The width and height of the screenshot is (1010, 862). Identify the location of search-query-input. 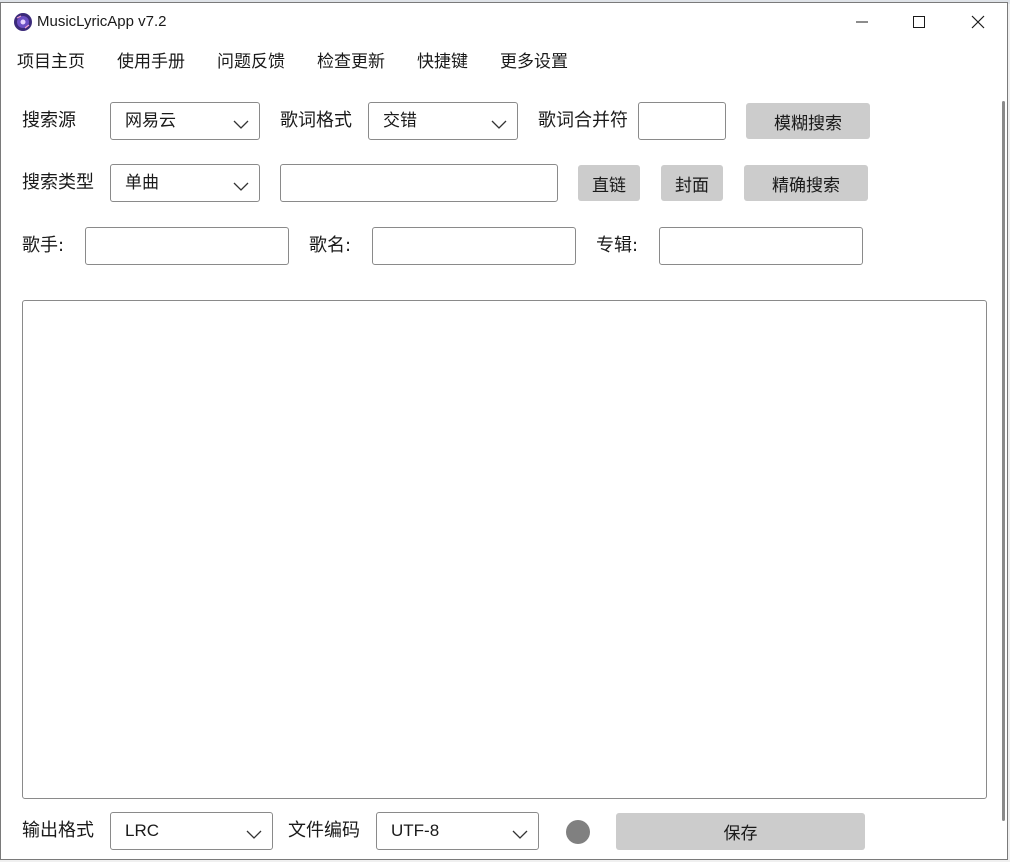
(419, 183).